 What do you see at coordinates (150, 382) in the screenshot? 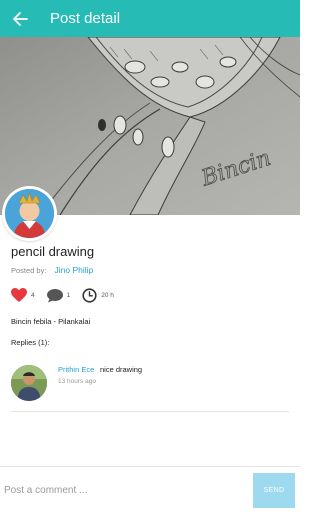
I see `reply-item: Prithin Ece nice drawing 13 hours ago` at bounding box center [150, 382].